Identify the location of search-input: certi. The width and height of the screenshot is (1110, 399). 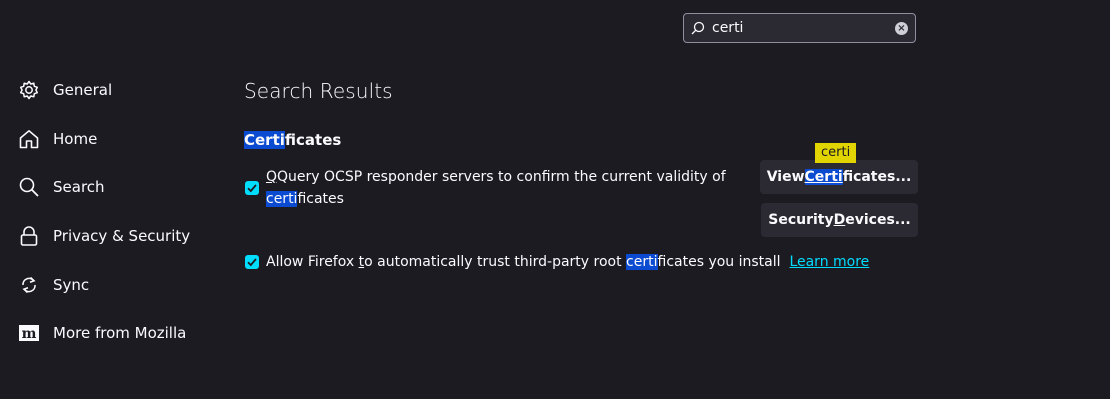
(727, 28).